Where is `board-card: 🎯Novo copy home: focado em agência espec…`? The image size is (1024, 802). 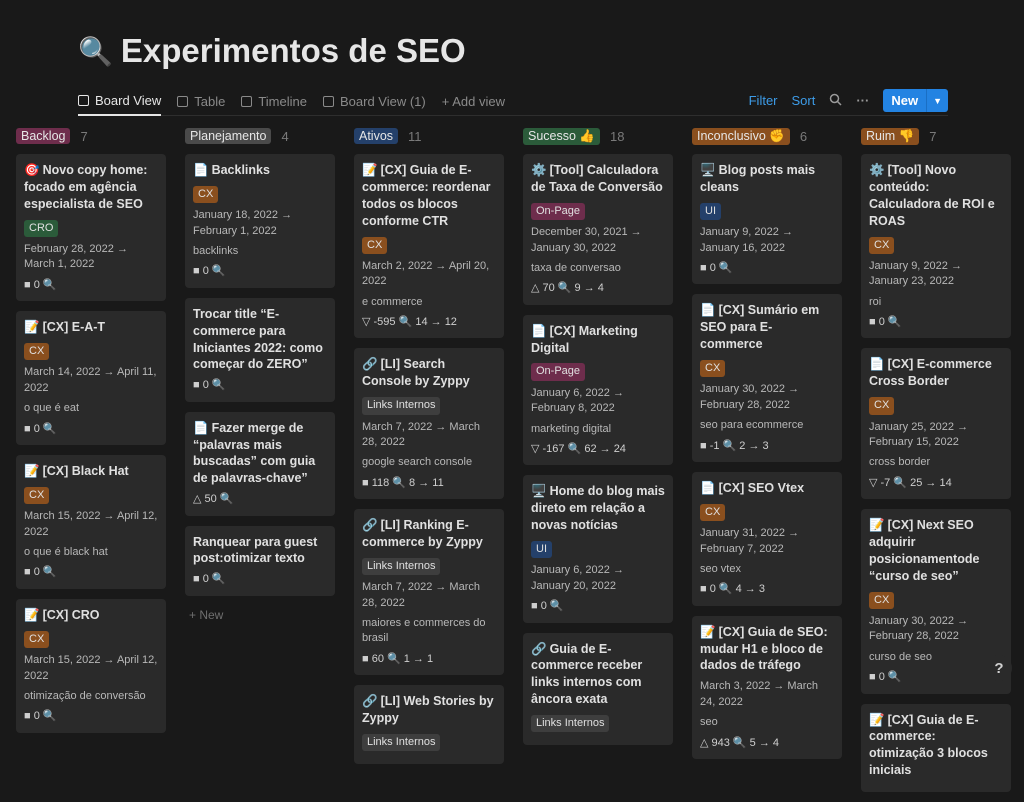
board-card: 🎯Novo copy home: focado em agência espec… is located at coordinates (91, 227).